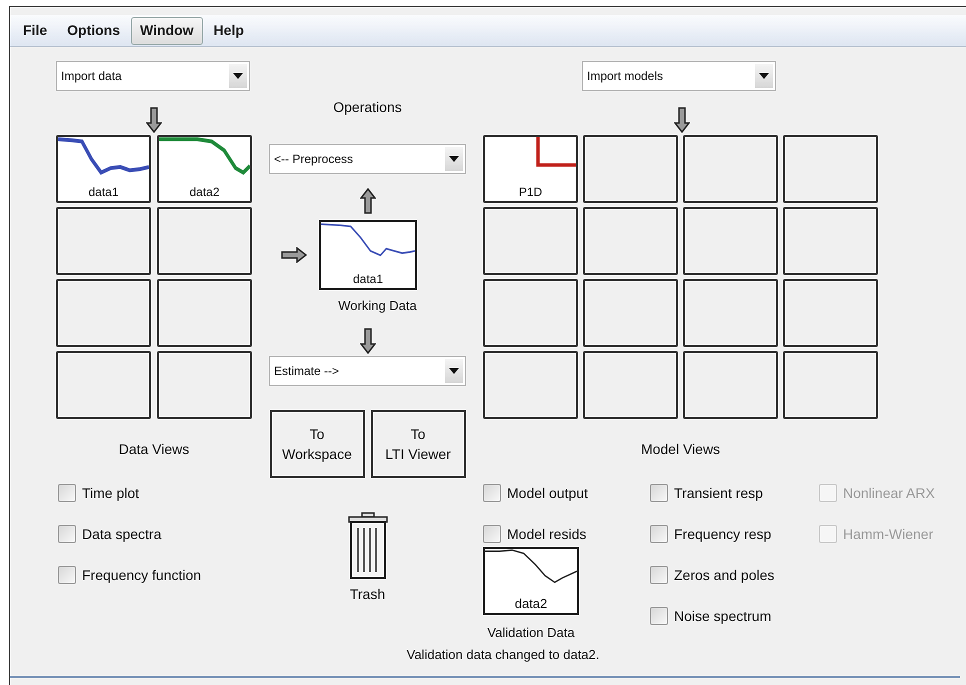  What do you see at coordinates (418, 444) in the screenshot?
I see `export-button: To LTI Viewer` at bounding box center [418, 444].